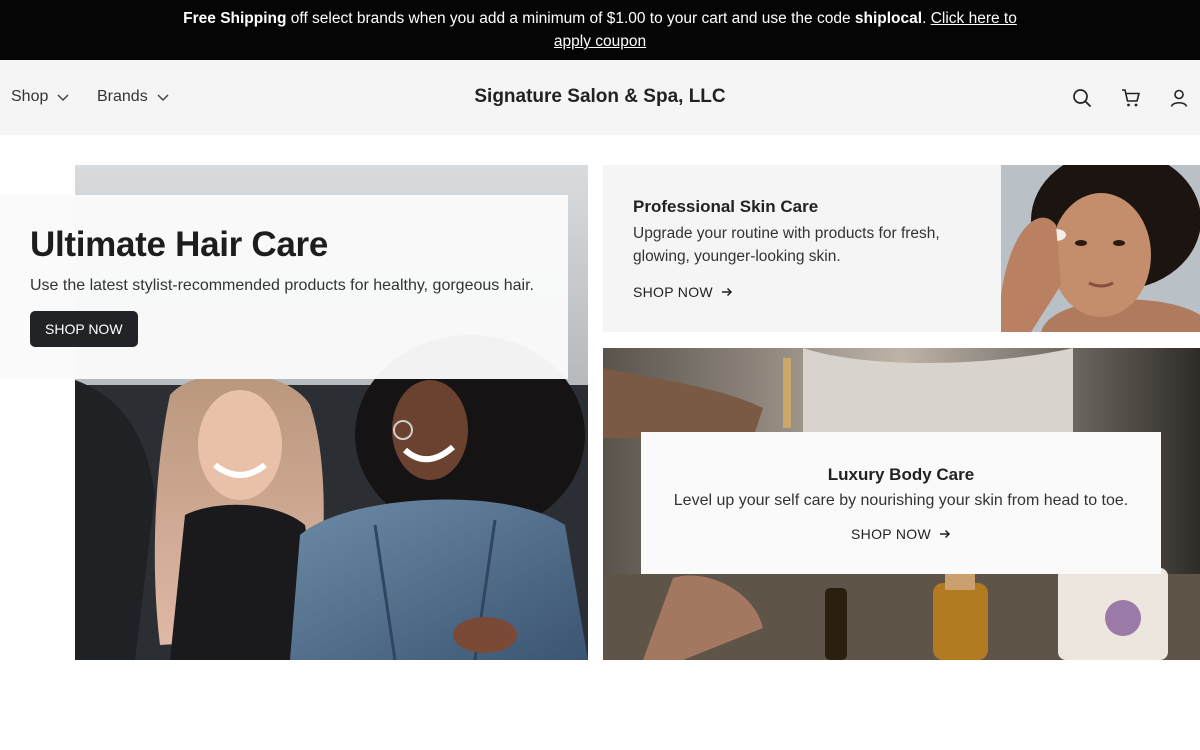 The width and height of the screenshot is (1200, 750). I want to click on search-icon, so click(1082, 98).